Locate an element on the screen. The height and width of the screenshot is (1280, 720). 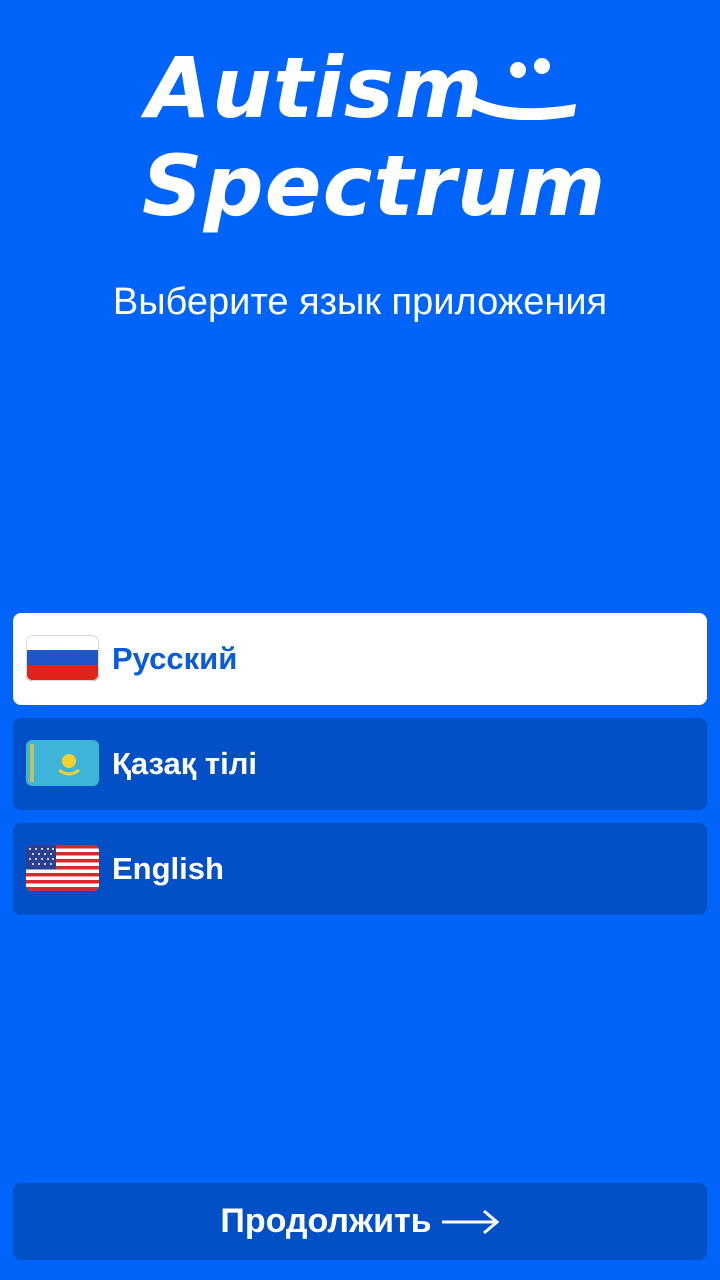
logo-line-spectrum: Spectrum is located at coordinates (374, 186).